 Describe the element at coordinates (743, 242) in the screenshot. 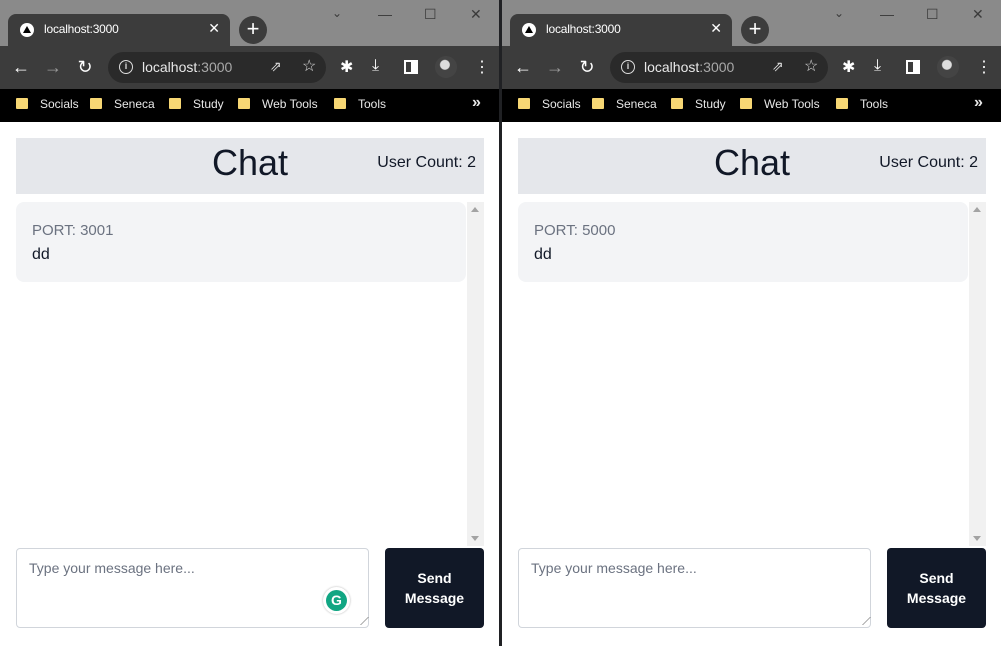

I see `message-card: PORT: 5000 dd` at that location.